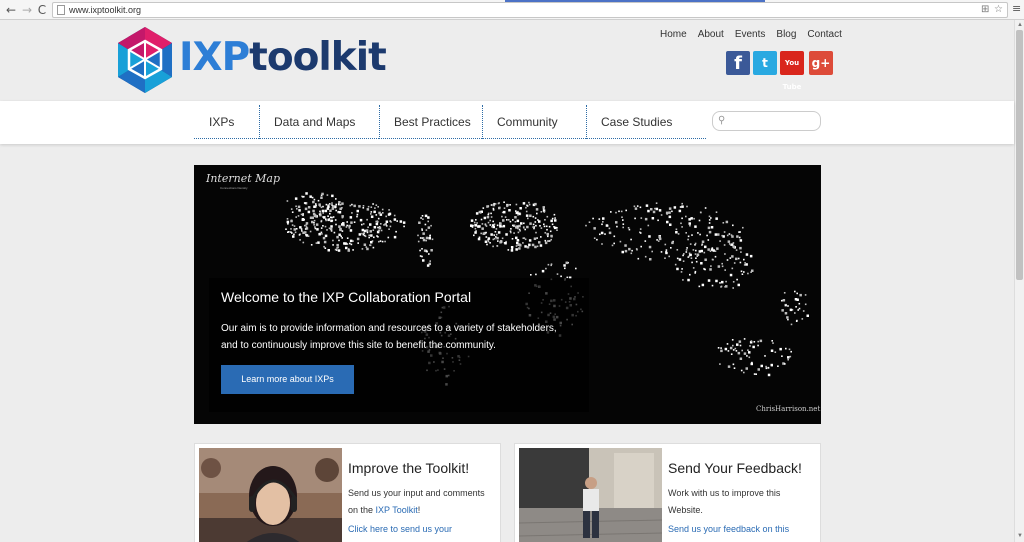 The width and height of the screenshot is (1024, 542). Describe the element at coordinates (711, 34) in the screenshot. I see `top-link-about: About` at that location.